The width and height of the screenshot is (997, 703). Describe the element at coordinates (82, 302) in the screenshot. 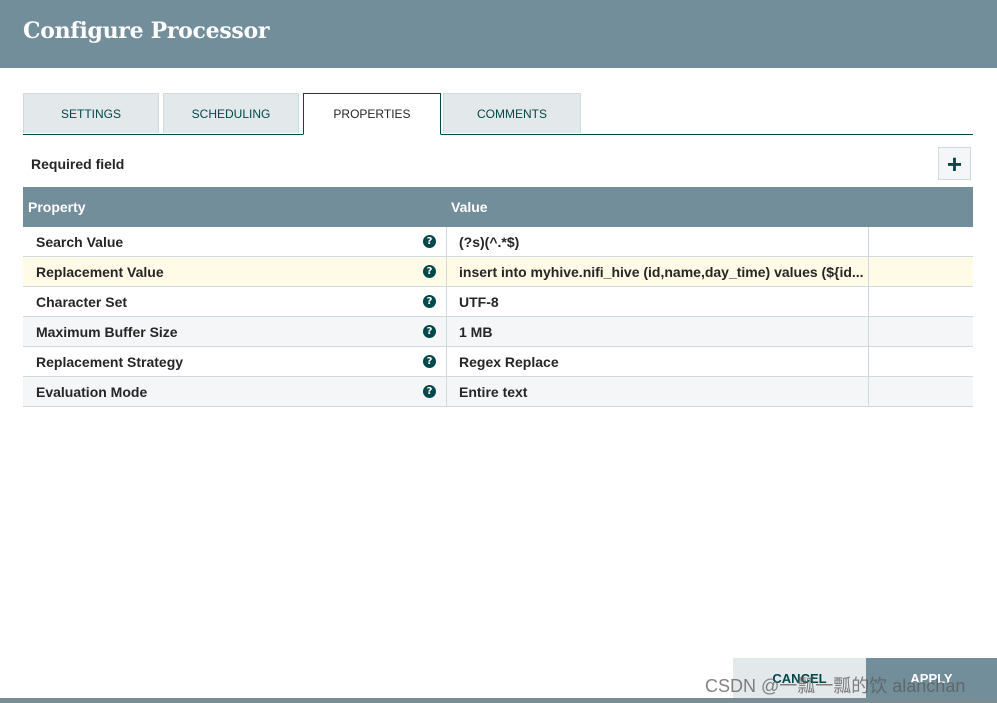

I see `property-name: Character Set` at that location.